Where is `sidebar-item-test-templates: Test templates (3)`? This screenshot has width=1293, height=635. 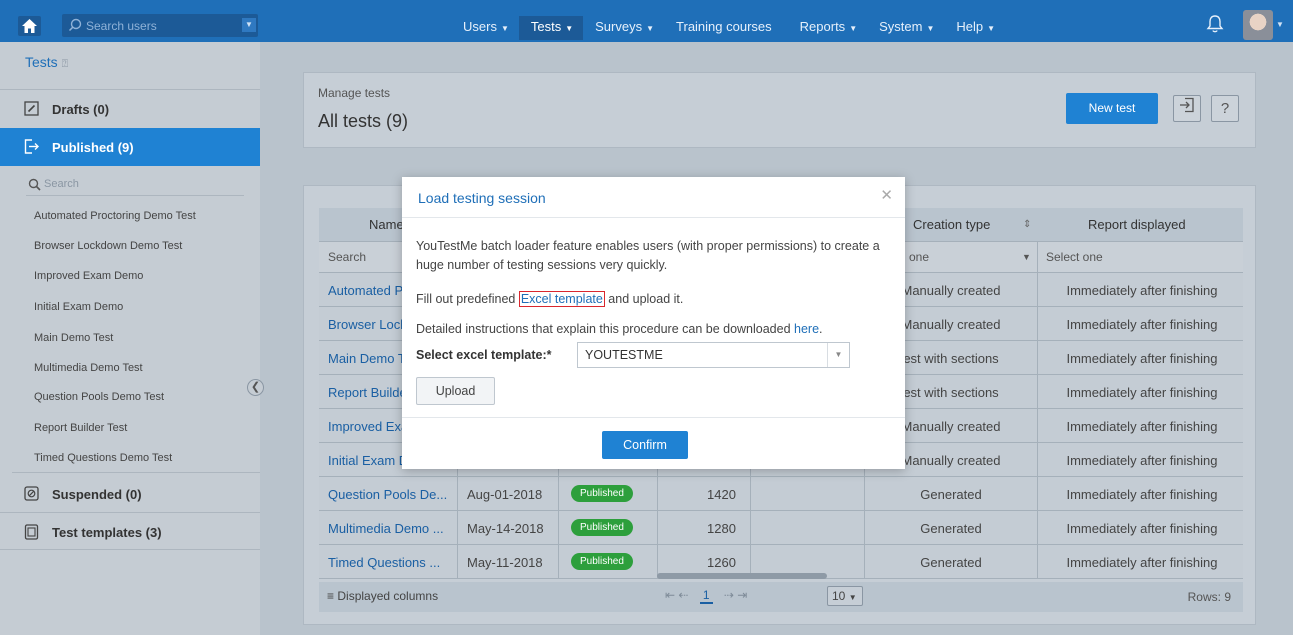
sidebar-item-test-templates: Test templates (3) is located at coordinates (130, 532).